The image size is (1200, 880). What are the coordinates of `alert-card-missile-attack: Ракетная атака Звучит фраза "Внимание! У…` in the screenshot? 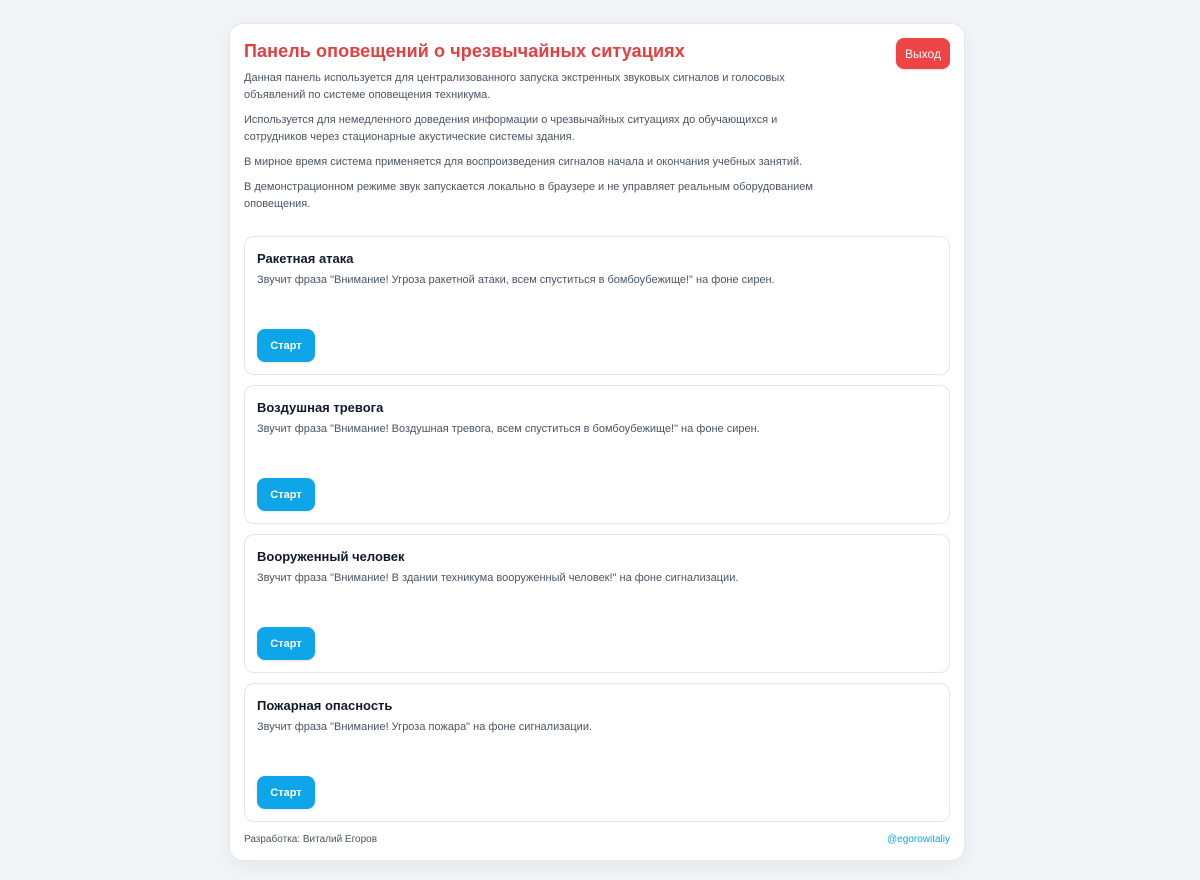 It's located at (597, 305).